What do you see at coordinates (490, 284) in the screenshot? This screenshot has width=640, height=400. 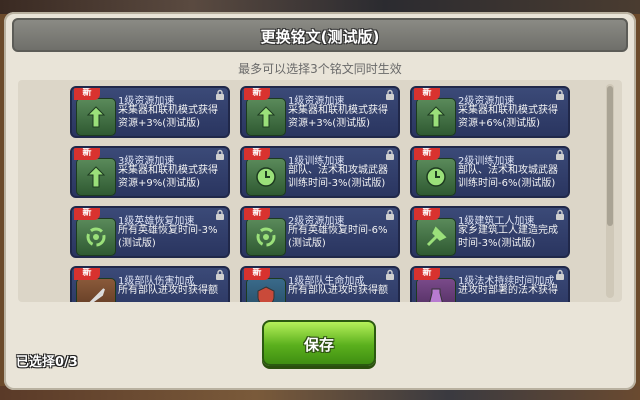 I see `inscription-card: 新 1级法术持续时间加成 进攻时部署的法术获得` at bounding box center [490, 284].